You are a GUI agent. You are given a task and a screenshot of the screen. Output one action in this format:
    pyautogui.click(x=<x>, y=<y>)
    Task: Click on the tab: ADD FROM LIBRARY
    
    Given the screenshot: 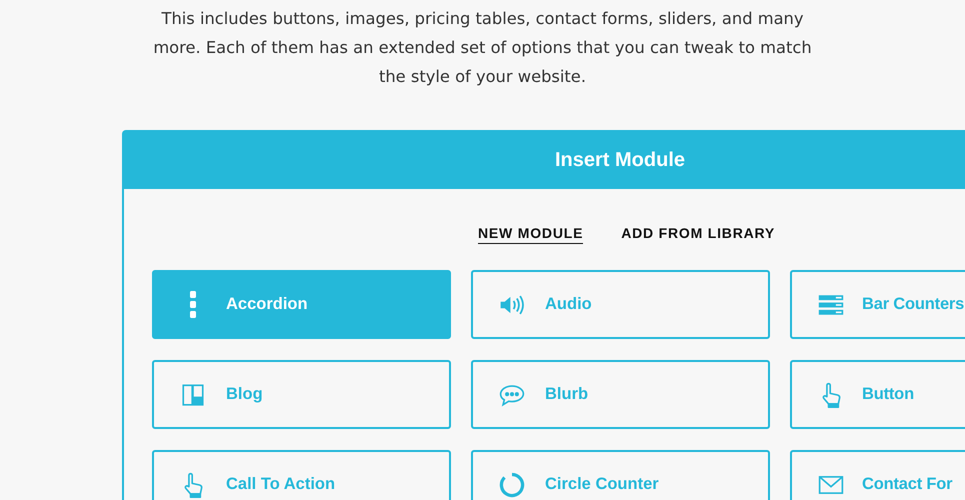 What is the action you would take?
    pyautogui.click(x=698, y=233)
    